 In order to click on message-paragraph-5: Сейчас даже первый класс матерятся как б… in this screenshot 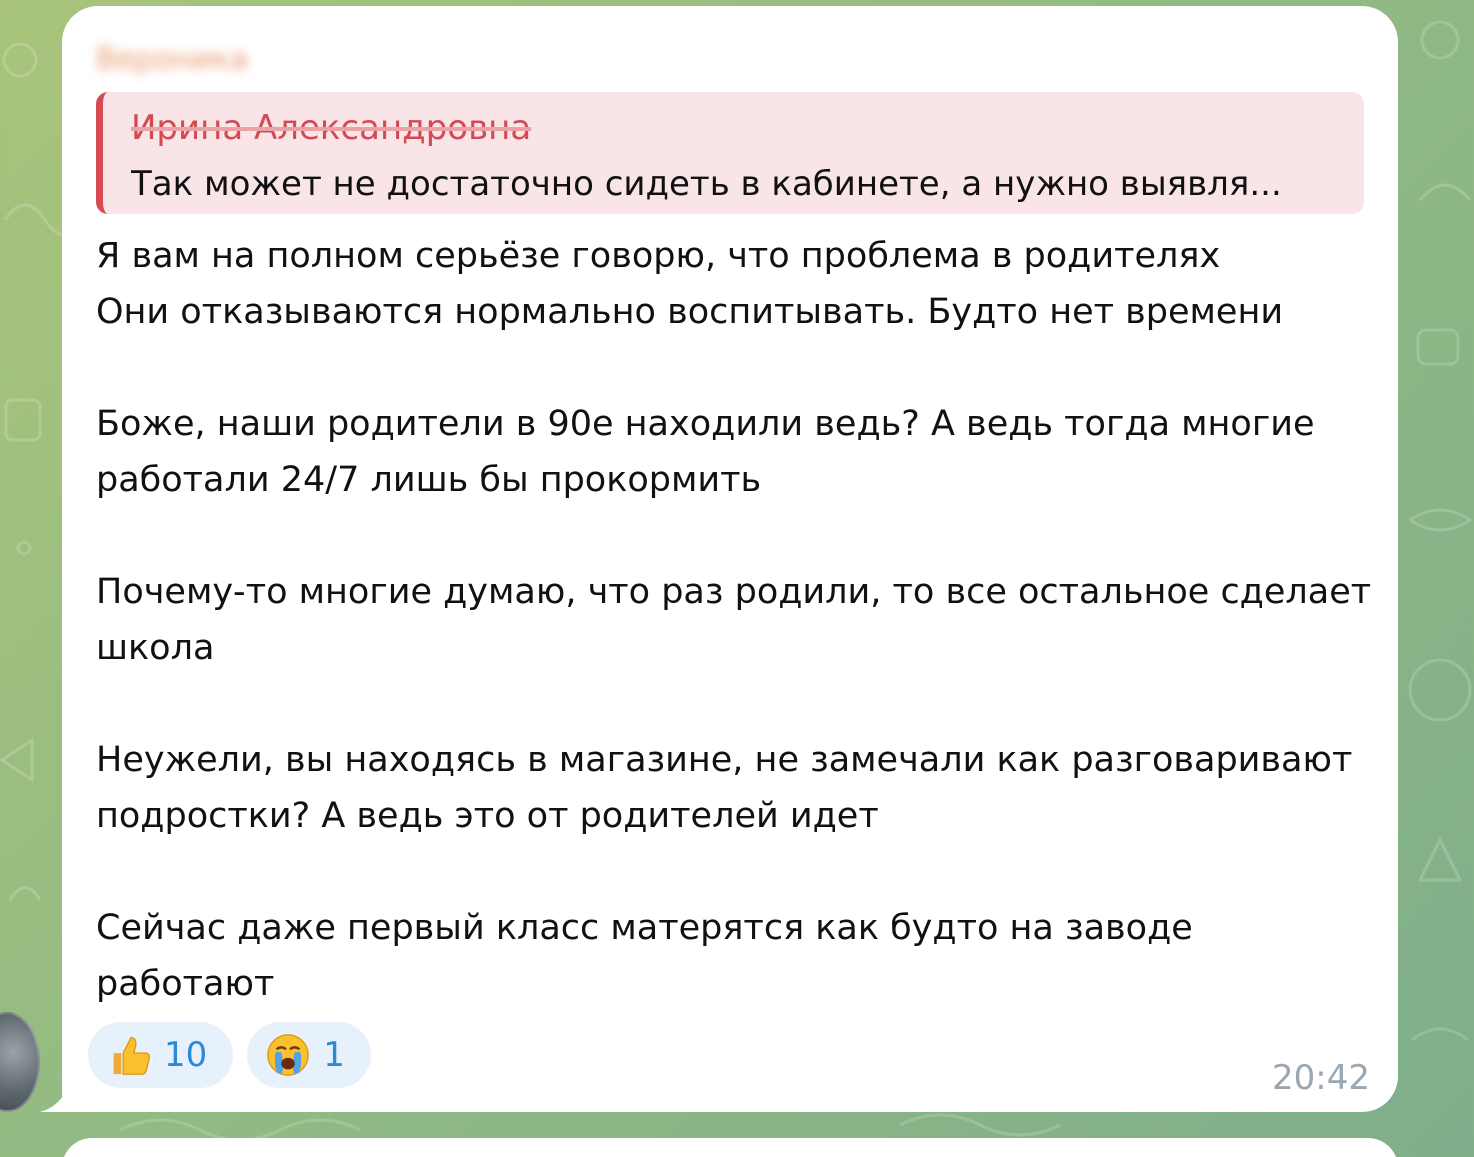, I will do `click(644, 956)`.